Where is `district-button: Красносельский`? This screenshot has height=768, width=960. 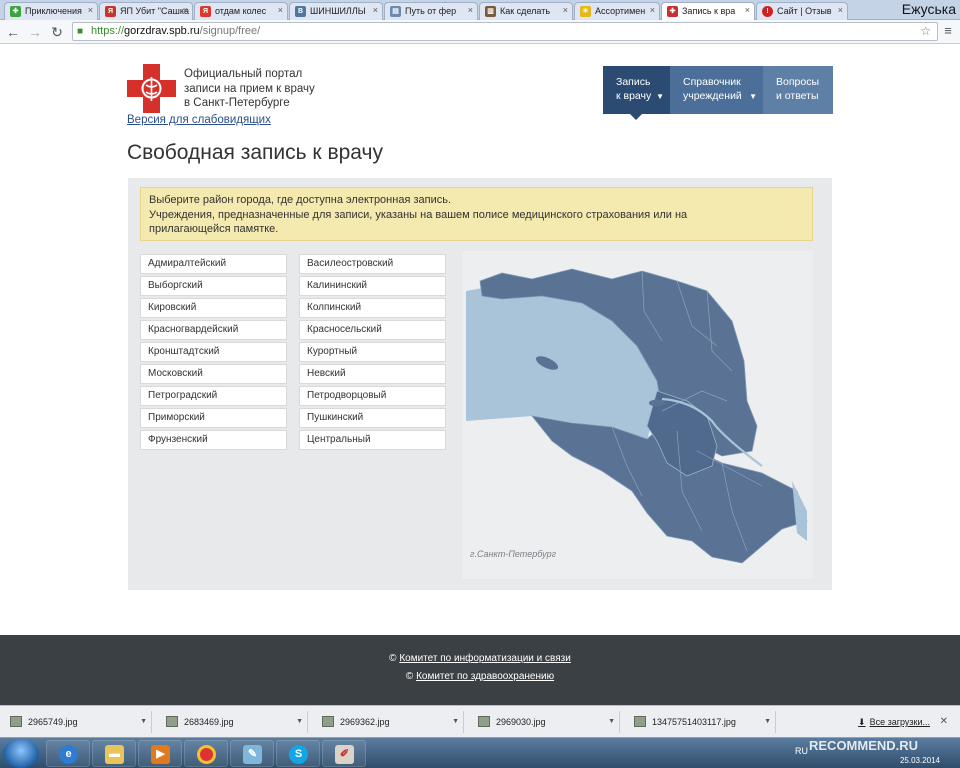
district-button: Красносельский is located at coordinates (372, 330).